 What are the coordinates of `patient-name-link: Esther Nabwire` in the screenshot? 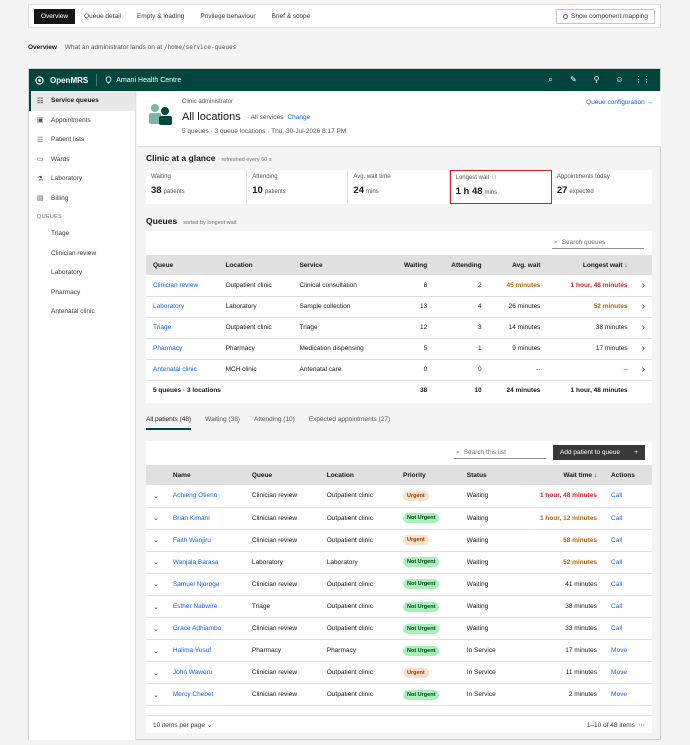 It's located at (205, 607).